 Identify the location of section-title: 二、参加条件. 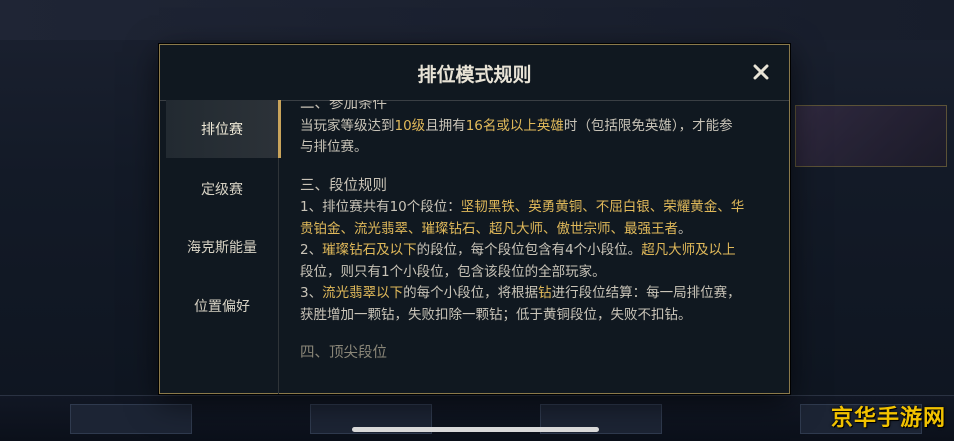
(343, 106).